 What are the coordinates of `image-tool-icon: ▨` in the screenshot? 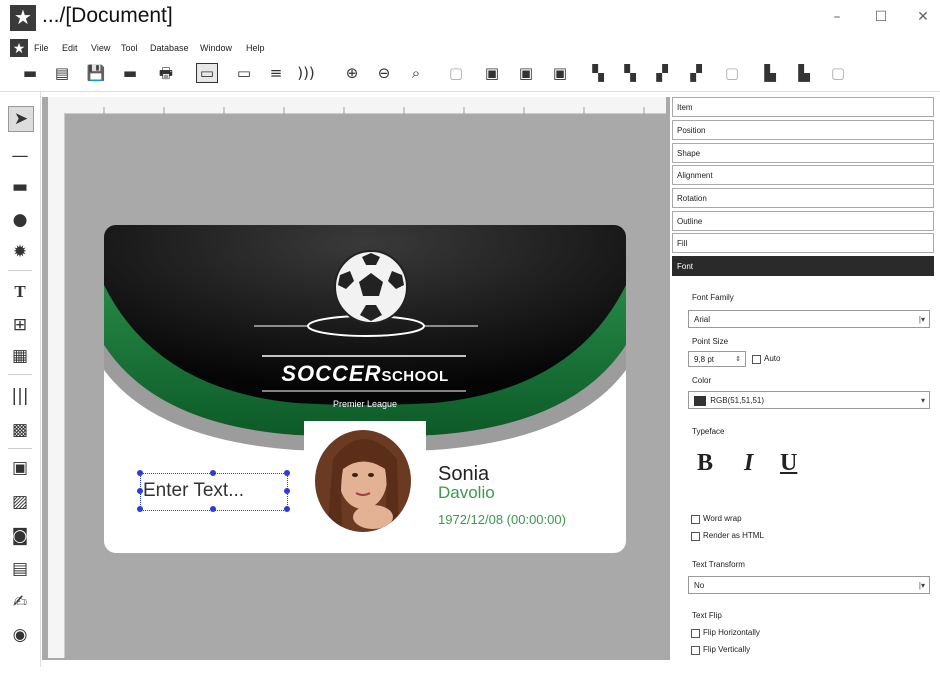 It's located at (20, 502).